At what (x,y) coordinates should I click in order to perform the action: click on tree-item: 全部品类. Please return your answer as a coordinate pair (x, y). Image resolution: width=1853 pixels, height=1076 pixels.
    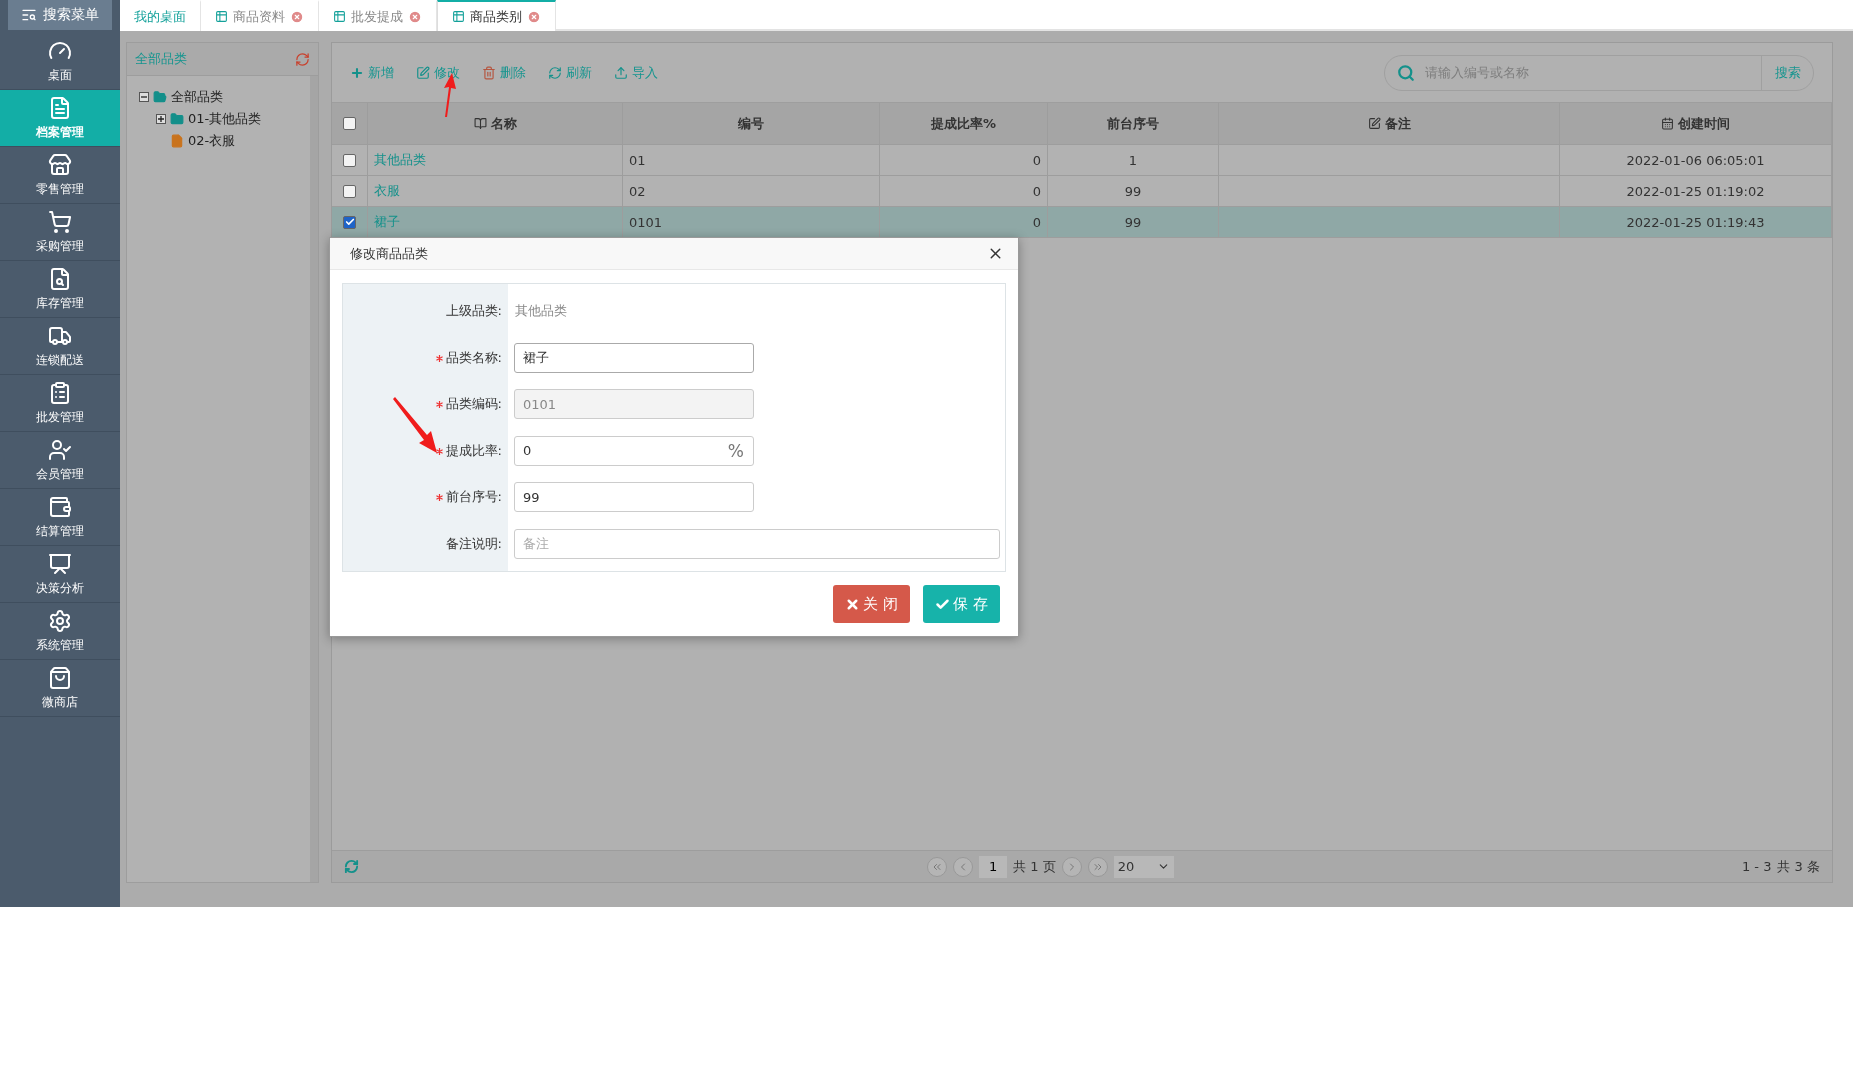
    Looking at the image, I should click on (197, 97).